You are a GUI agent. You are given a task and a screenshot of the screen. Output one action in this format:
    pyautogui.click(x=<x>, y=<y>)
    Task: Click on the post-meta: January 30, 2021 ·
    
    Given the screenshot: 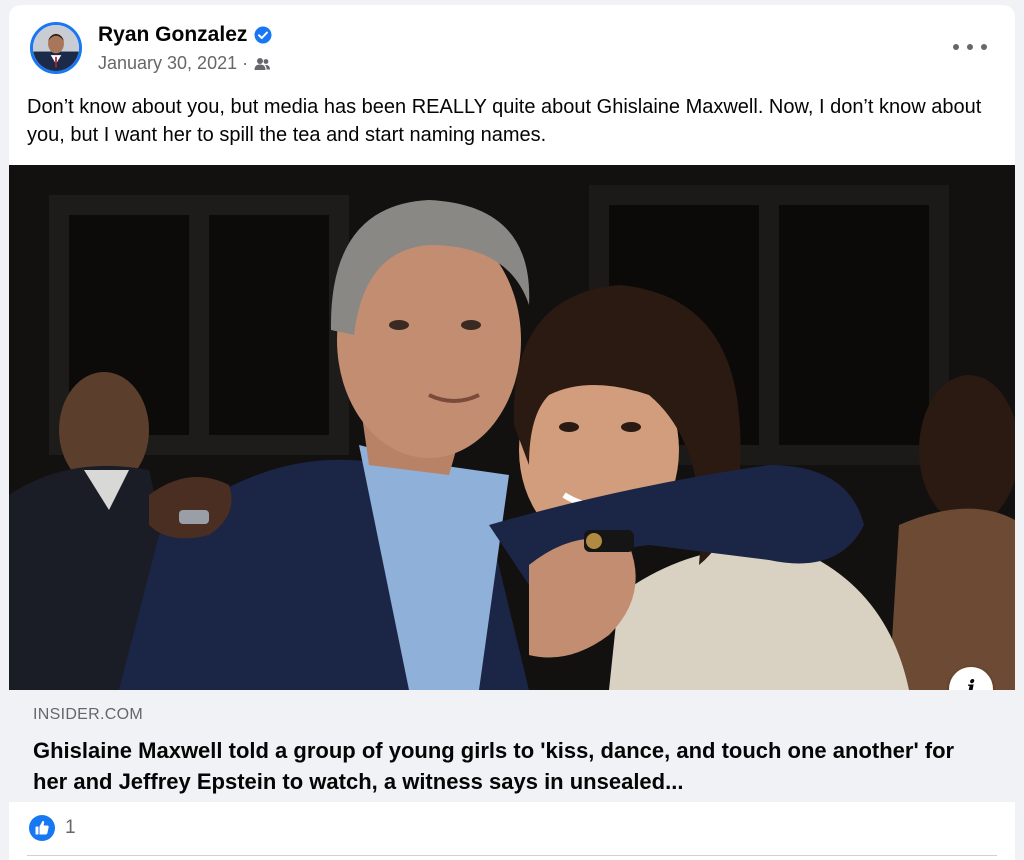 What is the action you would take?
    pyautogui.click(x=184, y=63)
    